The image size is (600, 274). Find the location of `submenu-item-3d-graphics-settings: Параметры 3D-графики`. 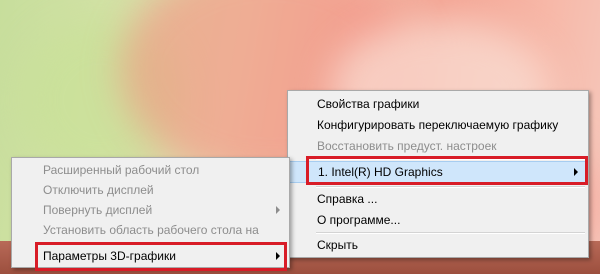

submenu-item-3d-graphics-settings: Параметры 3D-графики is located at coordinates (150, 256).